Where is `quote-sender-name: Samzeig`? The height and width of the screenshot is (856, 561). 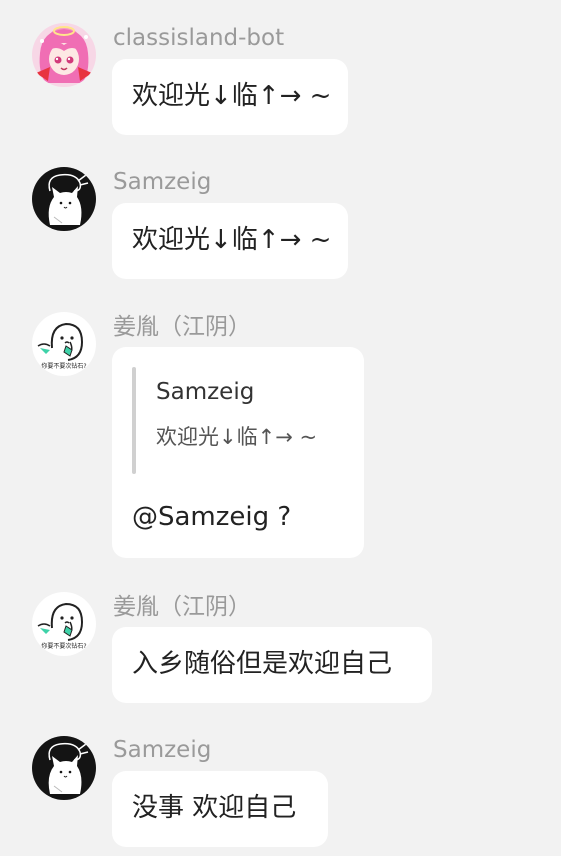
quote-sender-name: Samzeig is located at coordinates (205, 392).